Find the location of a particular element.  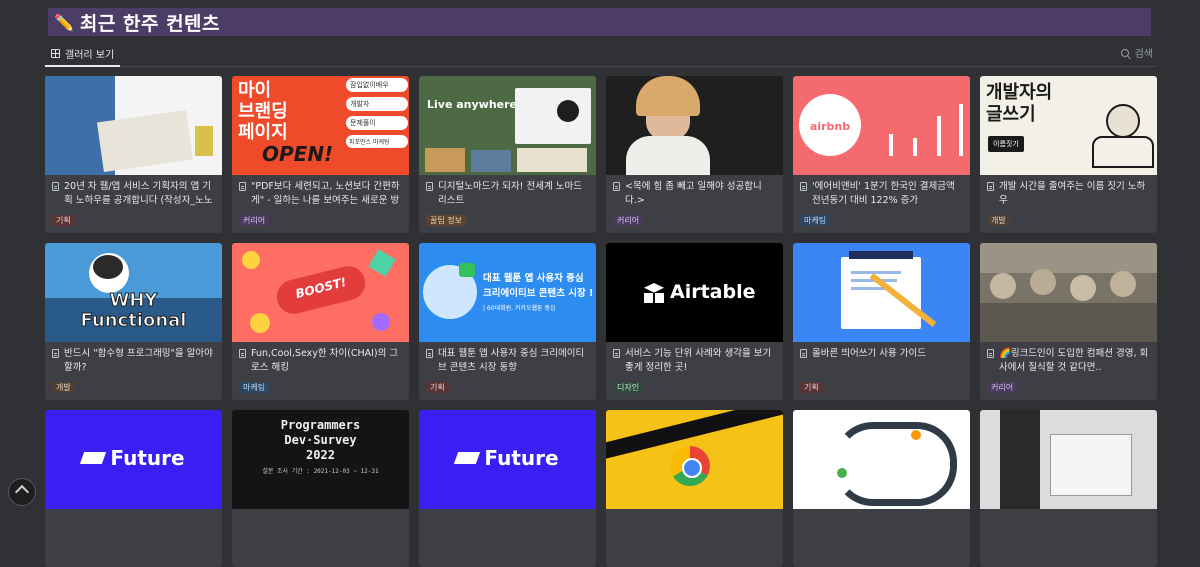

gallery-card: 개발자의 글쓰기 이름짓기 개발 시간을 줄여주는 이름 짓기 노하우 개발 is located at coordinates (1068, 154).